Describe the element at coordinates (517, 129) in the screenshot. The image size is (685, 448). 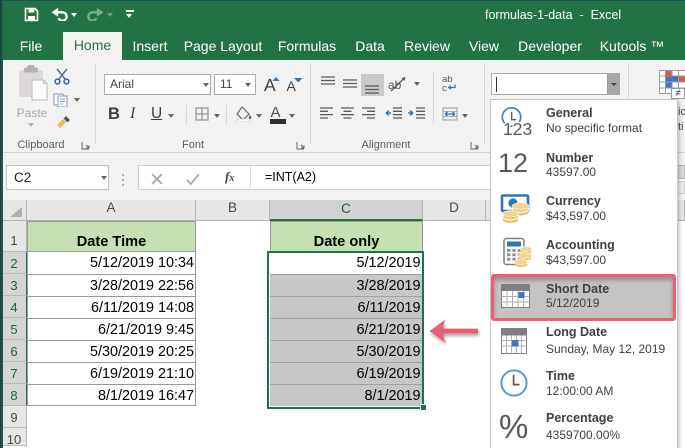
I see `svg-text: 123` at that location.